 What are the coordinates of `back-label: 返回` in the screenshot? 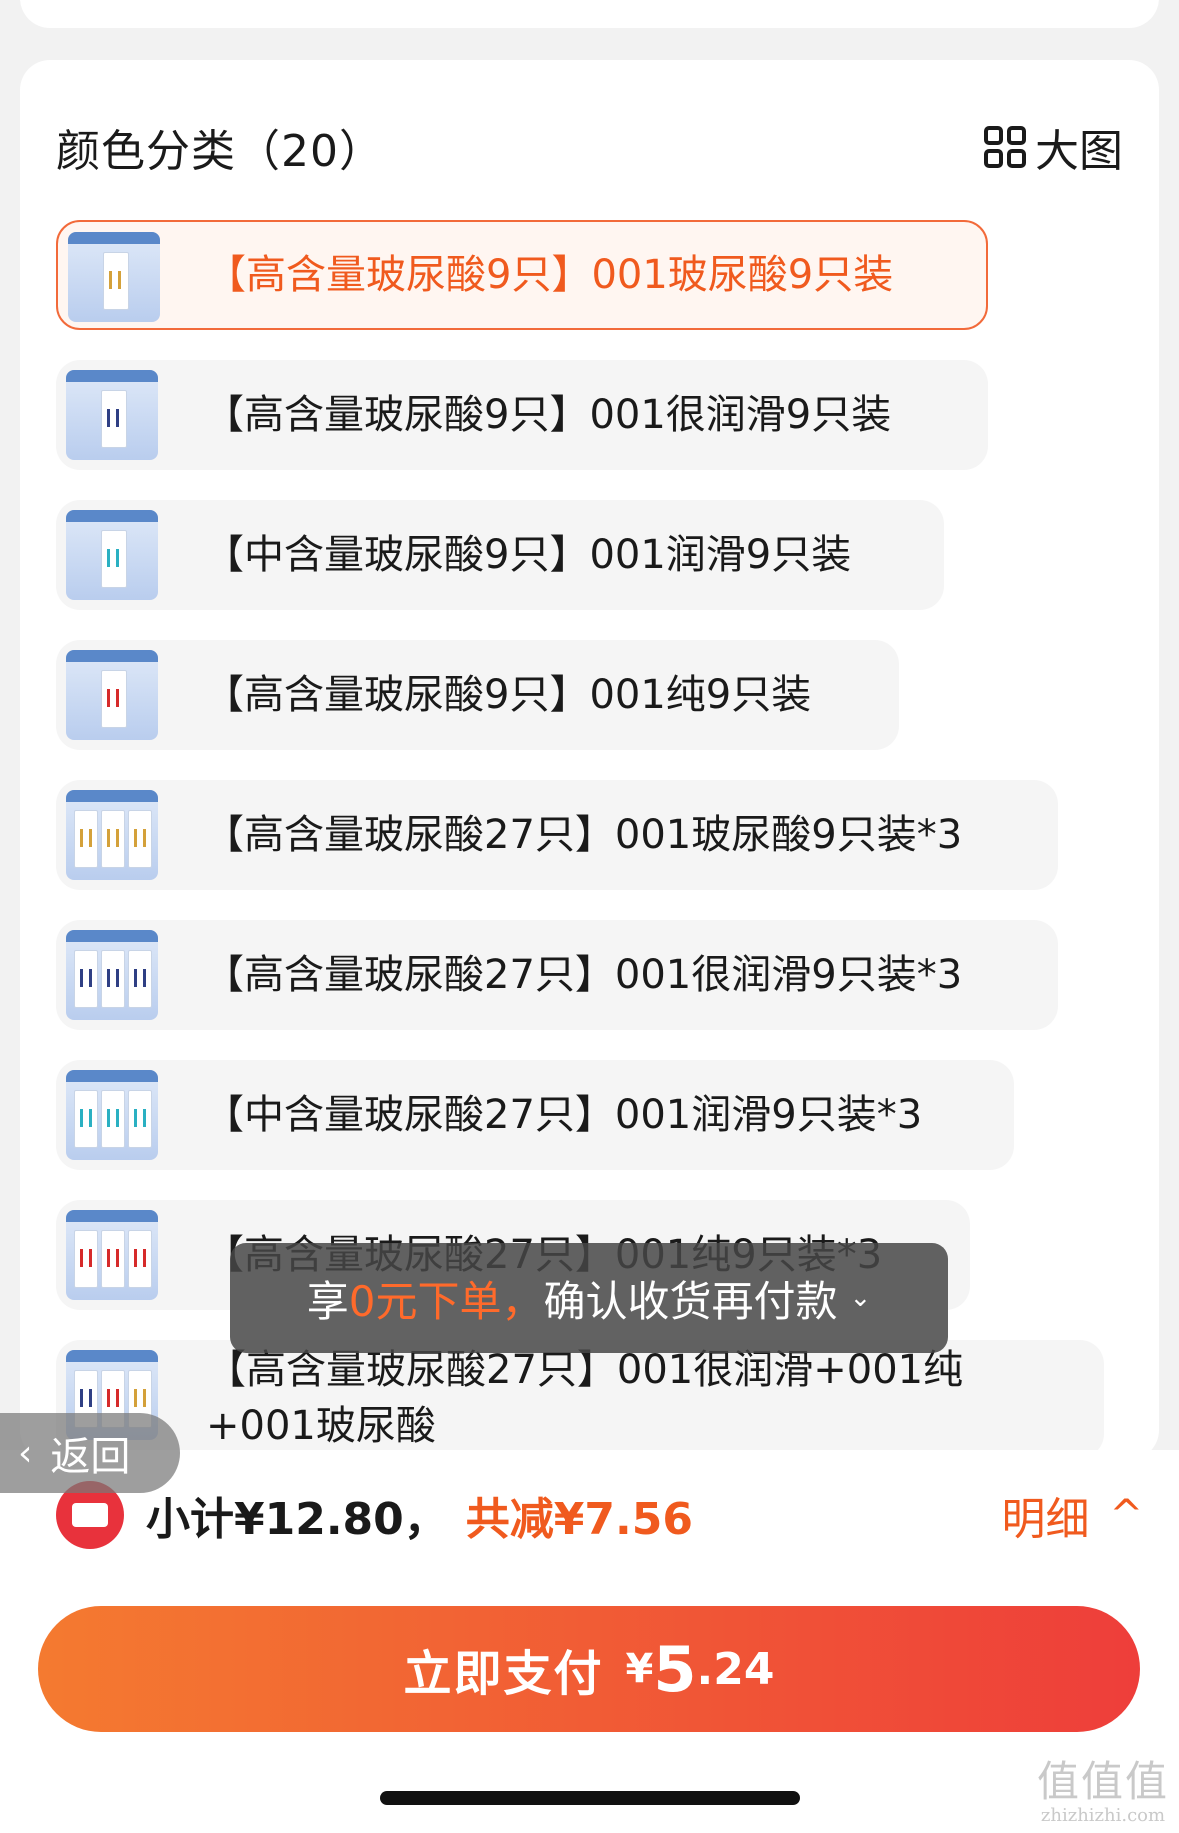 It's located at (90, 1457).